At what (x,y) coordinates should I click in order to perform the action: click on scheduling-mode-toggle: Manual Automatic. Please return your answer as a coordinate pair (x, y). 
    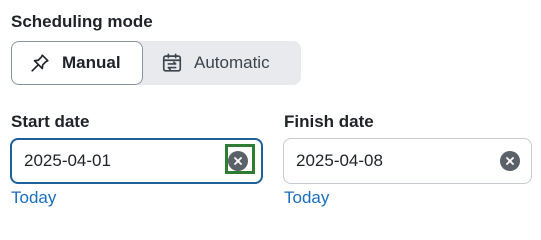
    Looking at the image, I should click on (156, 63).